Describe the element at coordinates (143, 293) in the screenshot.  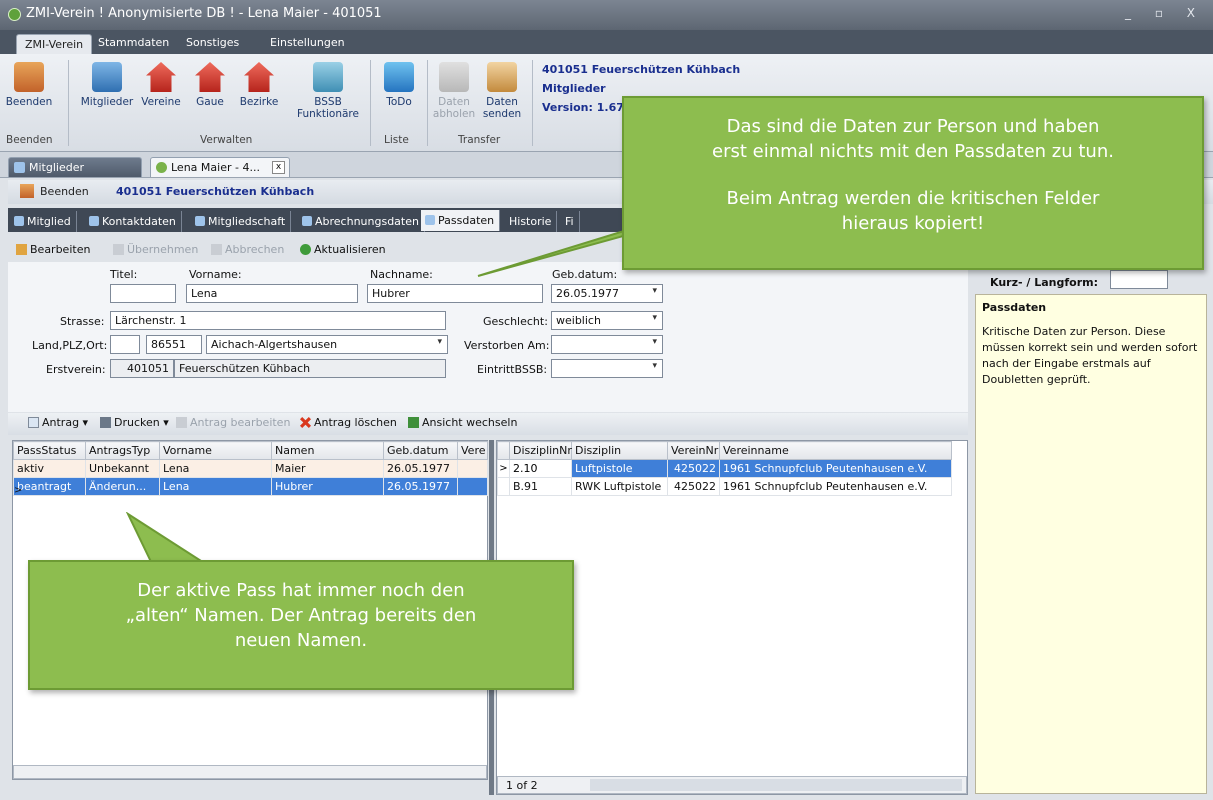
I see `titel-field` at that location.